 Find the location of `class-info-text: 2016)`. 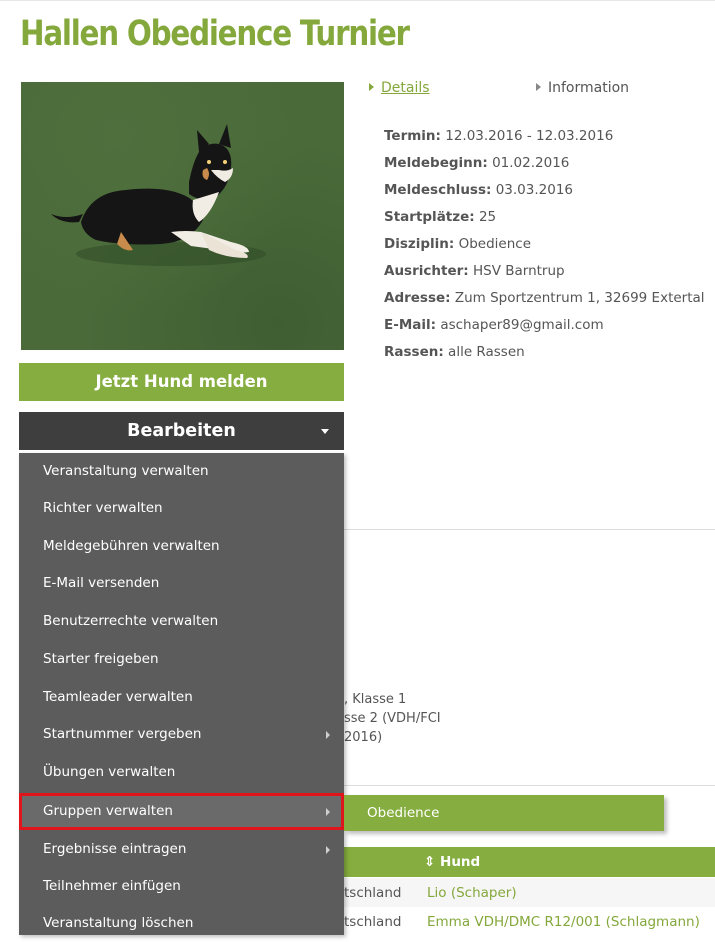

class-info-text: 2016) is located at coordinates (363, 737).